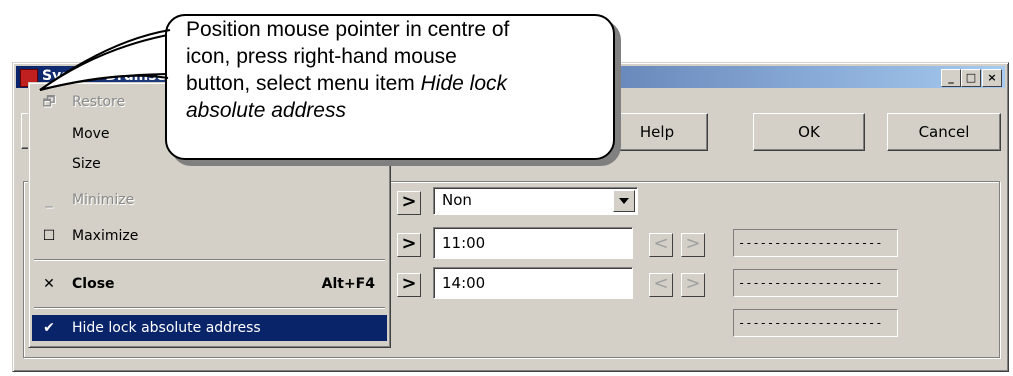 The width and height of the screenshot is (1013, 376). I want to click on callout-line: button, select menu item Hide lock, so click(396, 83).